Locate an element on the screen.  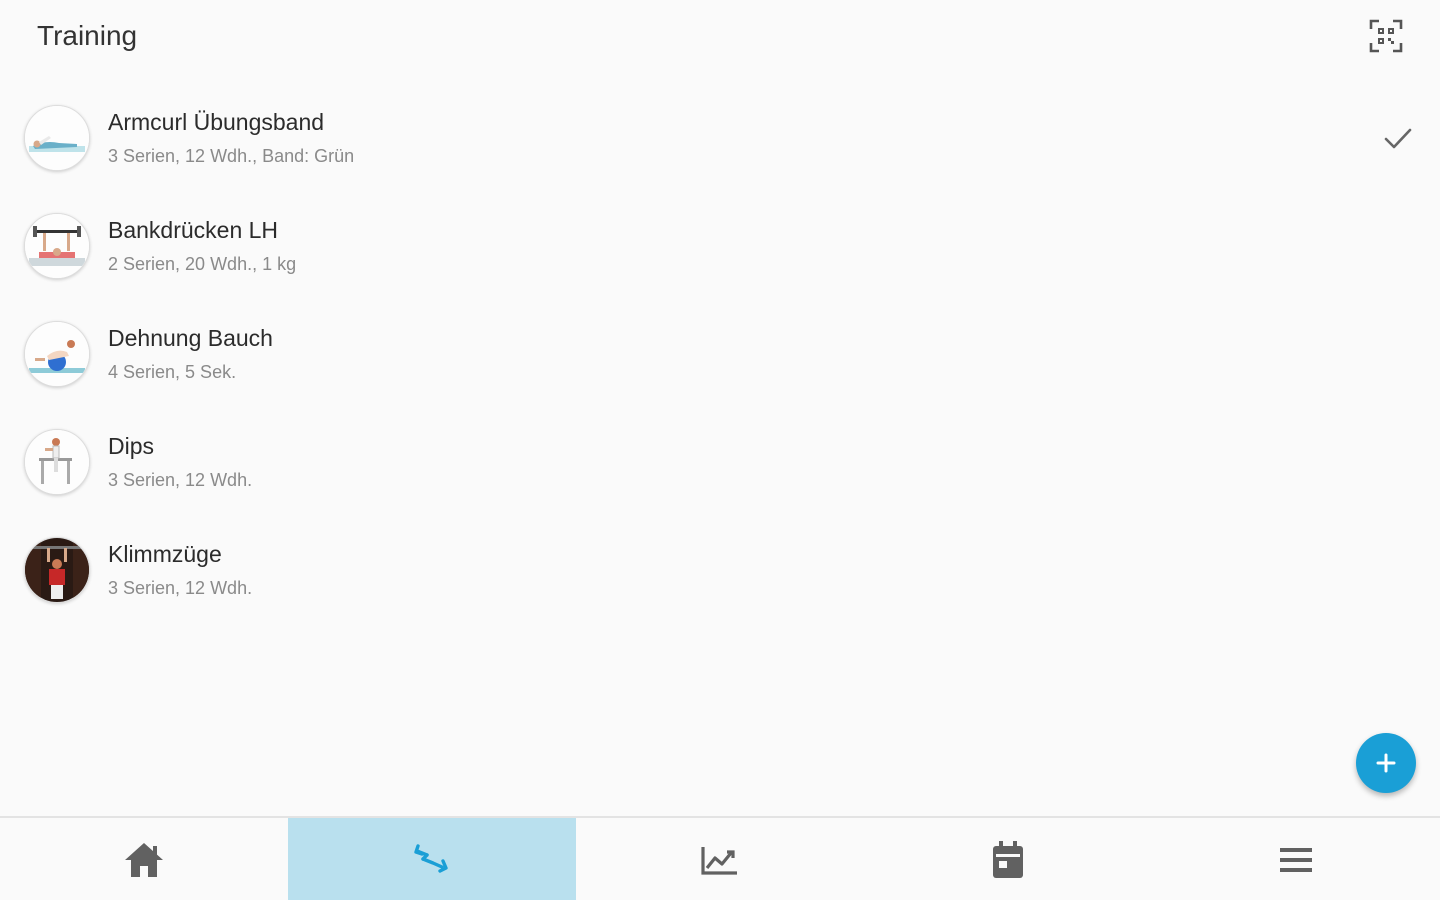
nav-calendar is located at coordinates (1008, 859).